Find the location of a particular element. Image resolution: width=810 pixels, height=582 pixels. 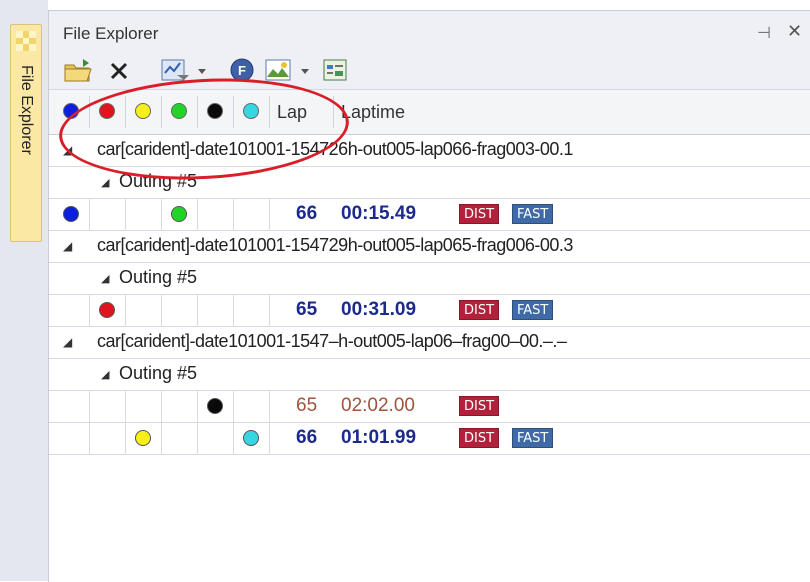

lap-time: 01:01.99 is located at coordinates (379, 437).